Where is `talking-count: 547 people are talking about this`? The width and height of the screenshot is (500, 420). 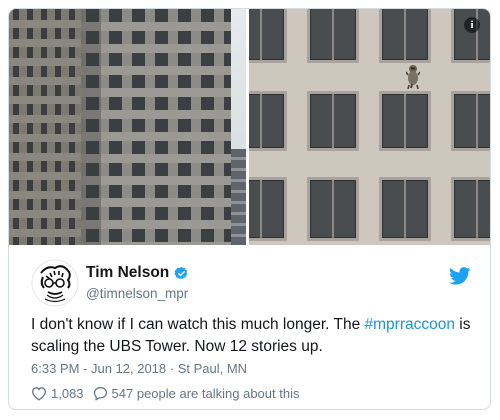
talking-count: 547 people are talking about this is located at coordinates (205, 393).